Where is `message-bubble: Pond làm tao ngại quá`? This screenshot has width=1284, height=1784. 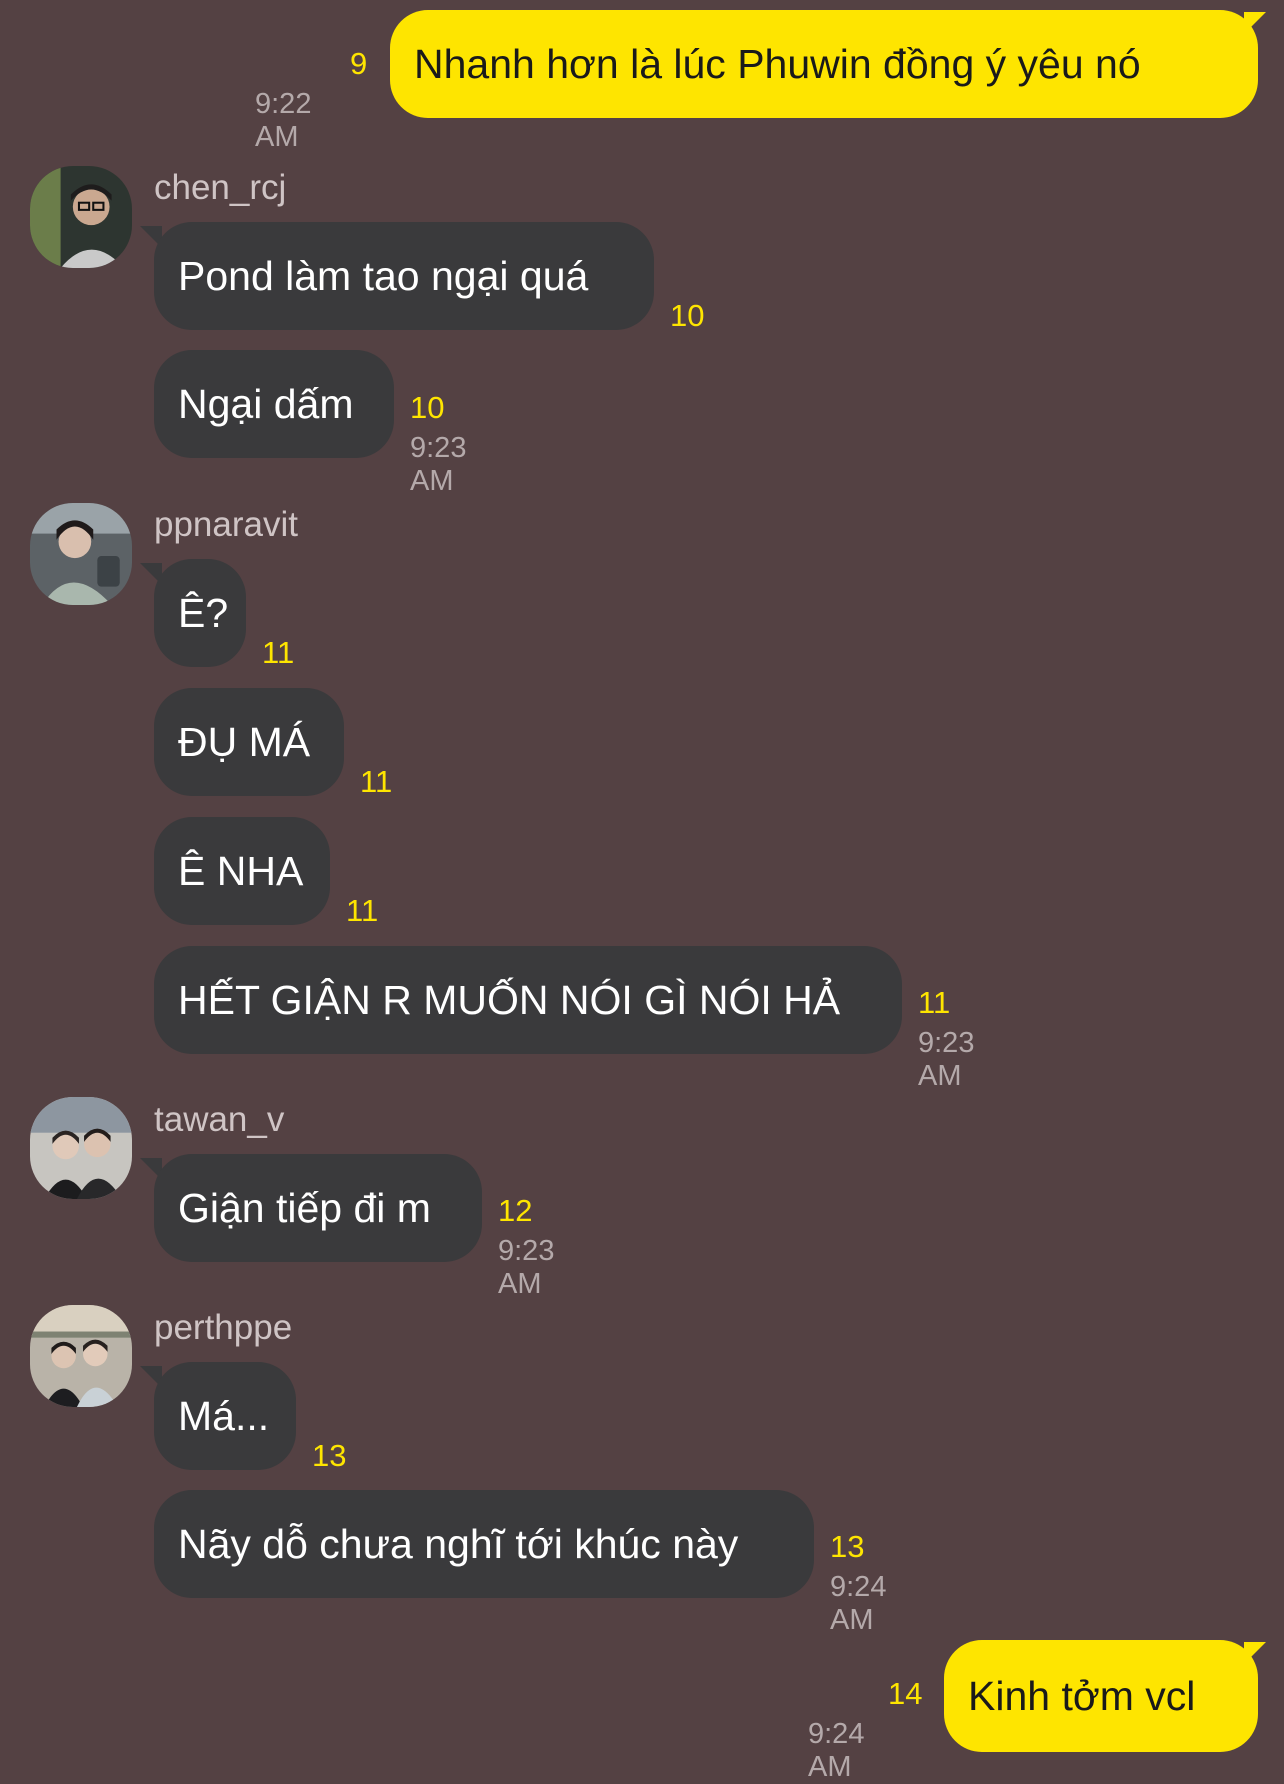
message-bubble: Pond làm tao ngại quá is located at coordinates (404, 276).